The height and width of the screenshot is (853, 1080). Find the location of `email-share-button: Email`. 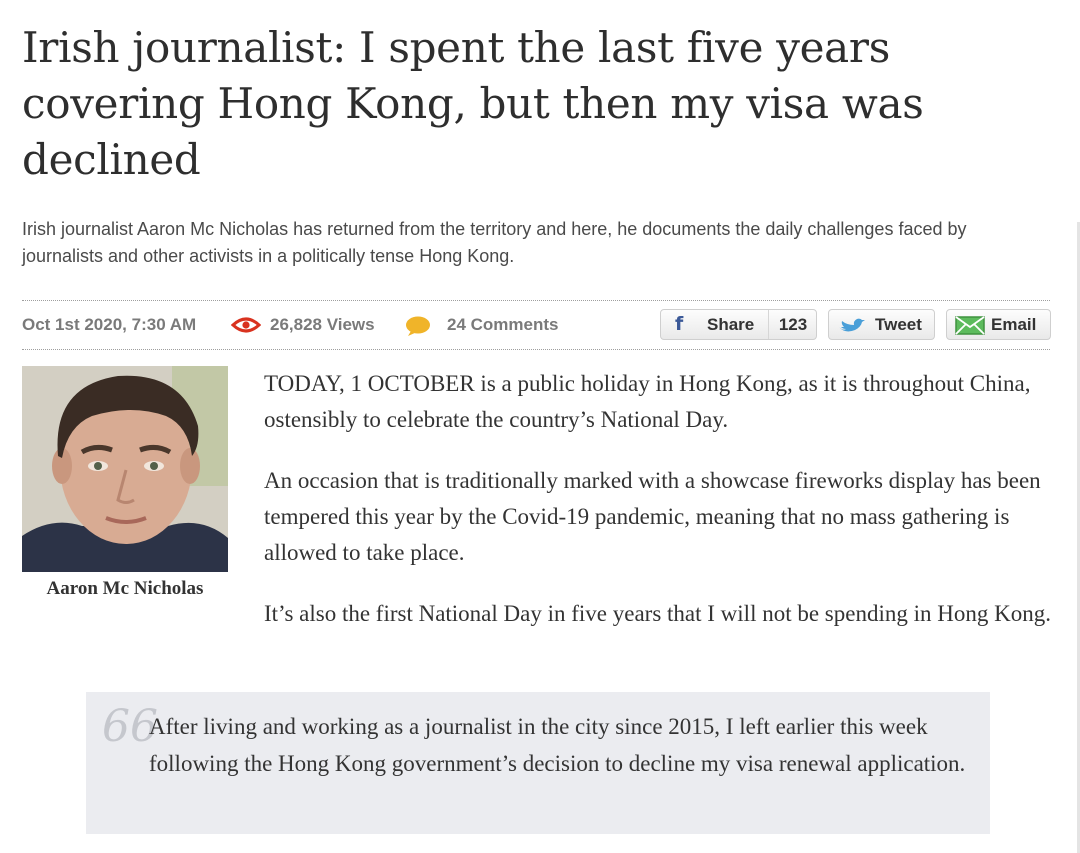

email-share-button: Email is located at coordinates (998, 324).